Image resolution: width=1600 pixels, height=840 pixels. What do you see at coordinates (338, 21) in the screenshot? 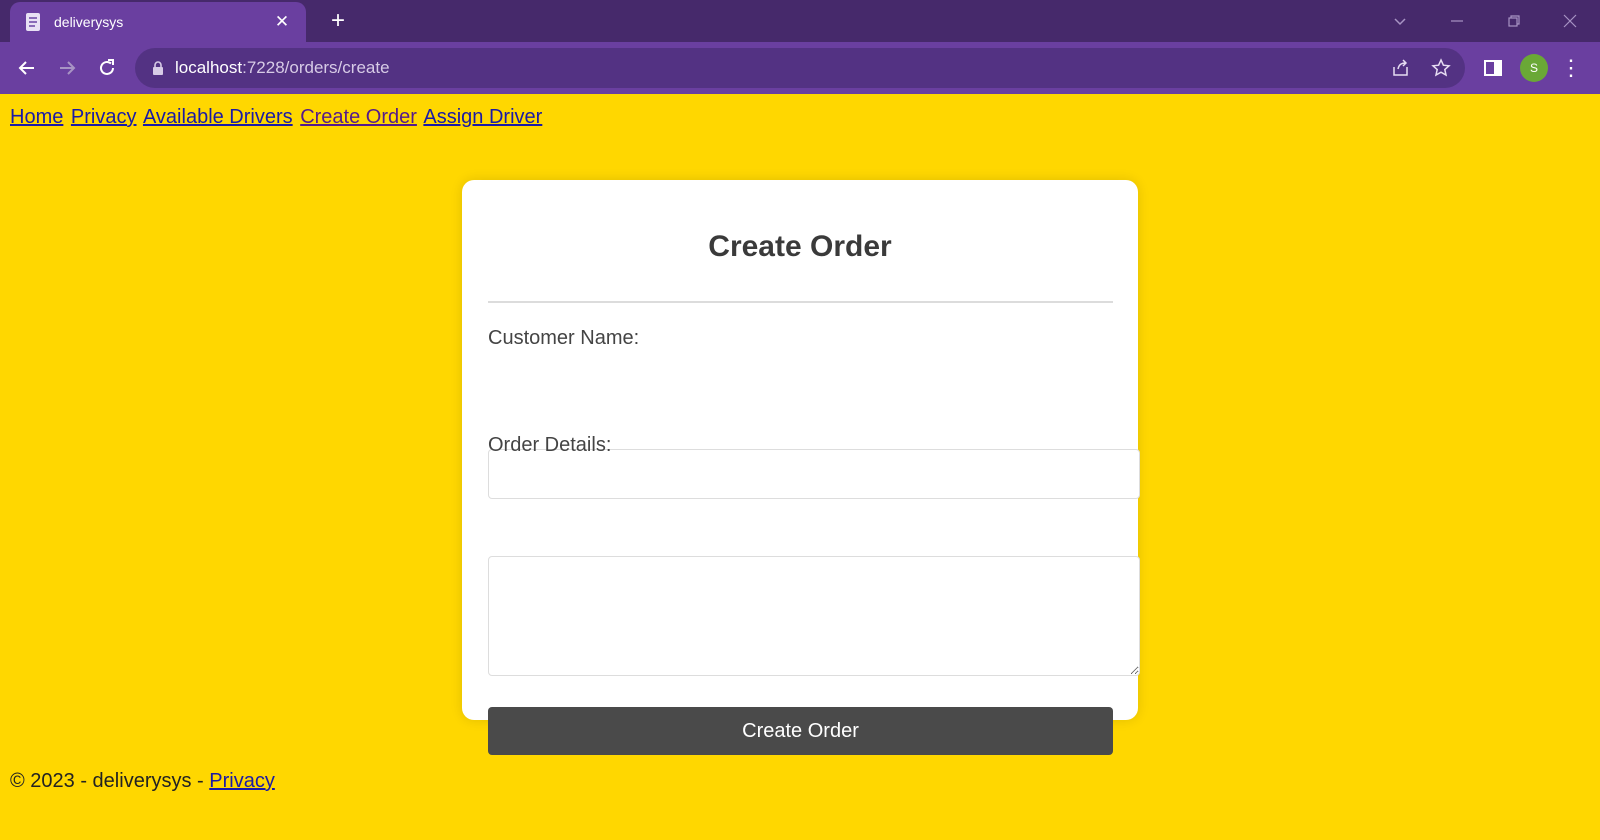
I see `new-tab-icon: +` at bounding box center [338, 21].